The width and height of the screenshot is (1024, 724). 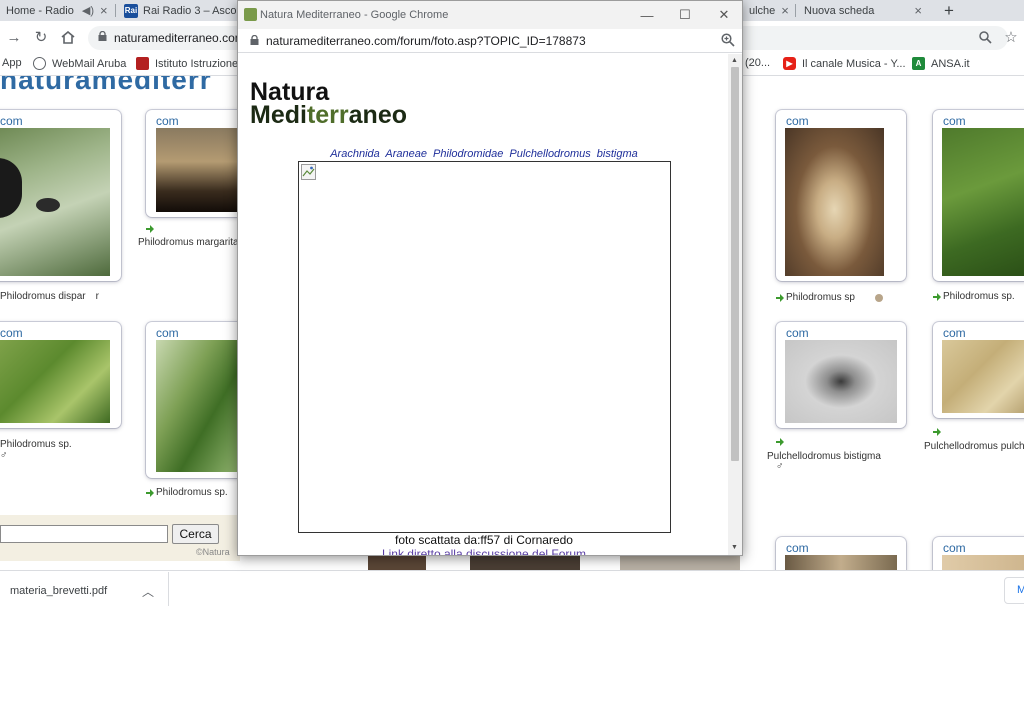 I want to click on minimize-icon: —, so click(x=647, y=15).